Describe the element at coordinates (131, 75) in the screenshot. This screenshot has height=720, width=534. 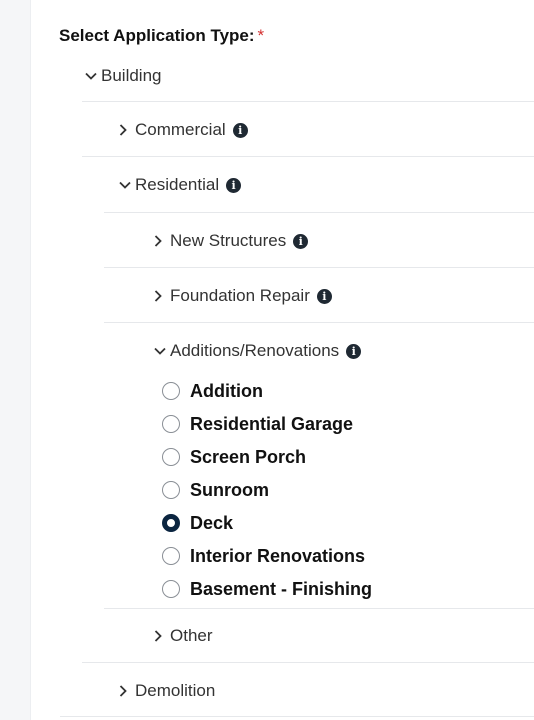
I see `tree-item-label: Building` at that location.